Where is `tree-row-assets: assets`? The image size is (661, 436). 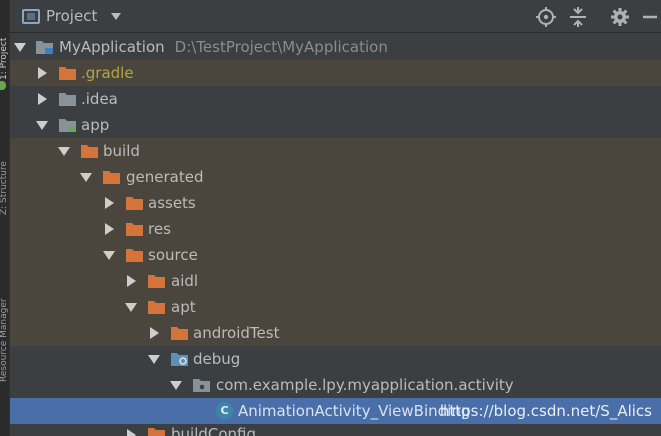
tree-row-assets: assets is located at coordinates (335, 203).